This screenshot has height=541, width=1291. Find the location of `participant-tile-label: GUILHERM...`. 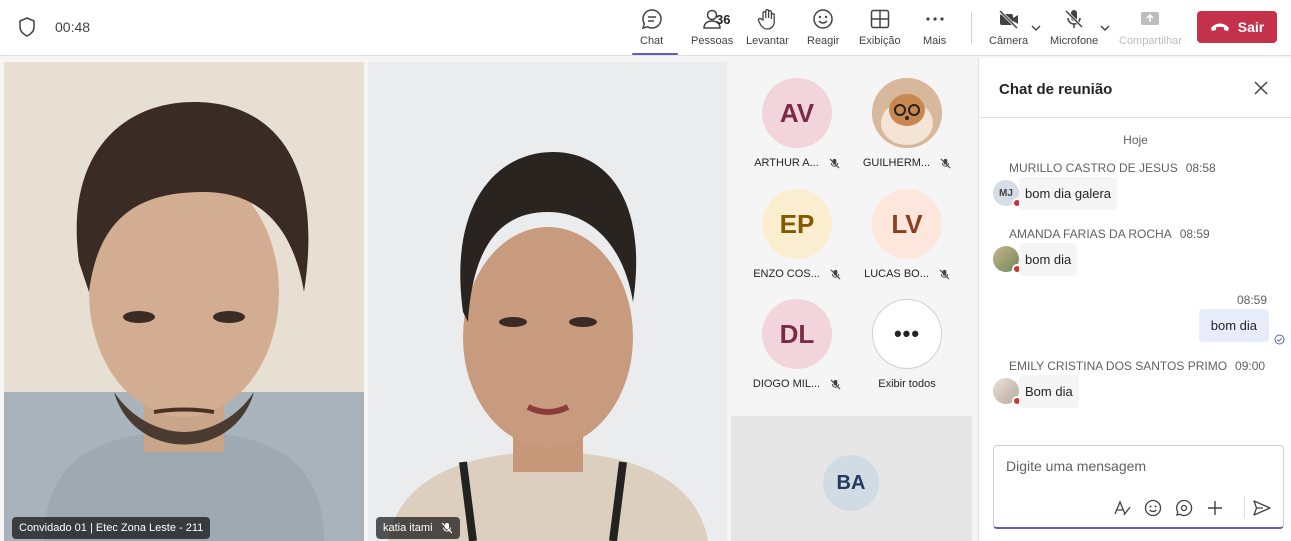

participant-tile-label: GUILHERM... is located at coordinates (907, 163).